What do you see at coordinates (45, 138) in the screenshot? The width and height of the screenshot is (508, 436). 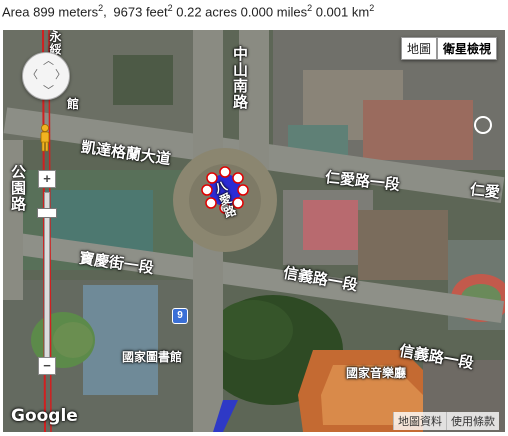 I see `pegman-icon` at bounding box center [45, 138].